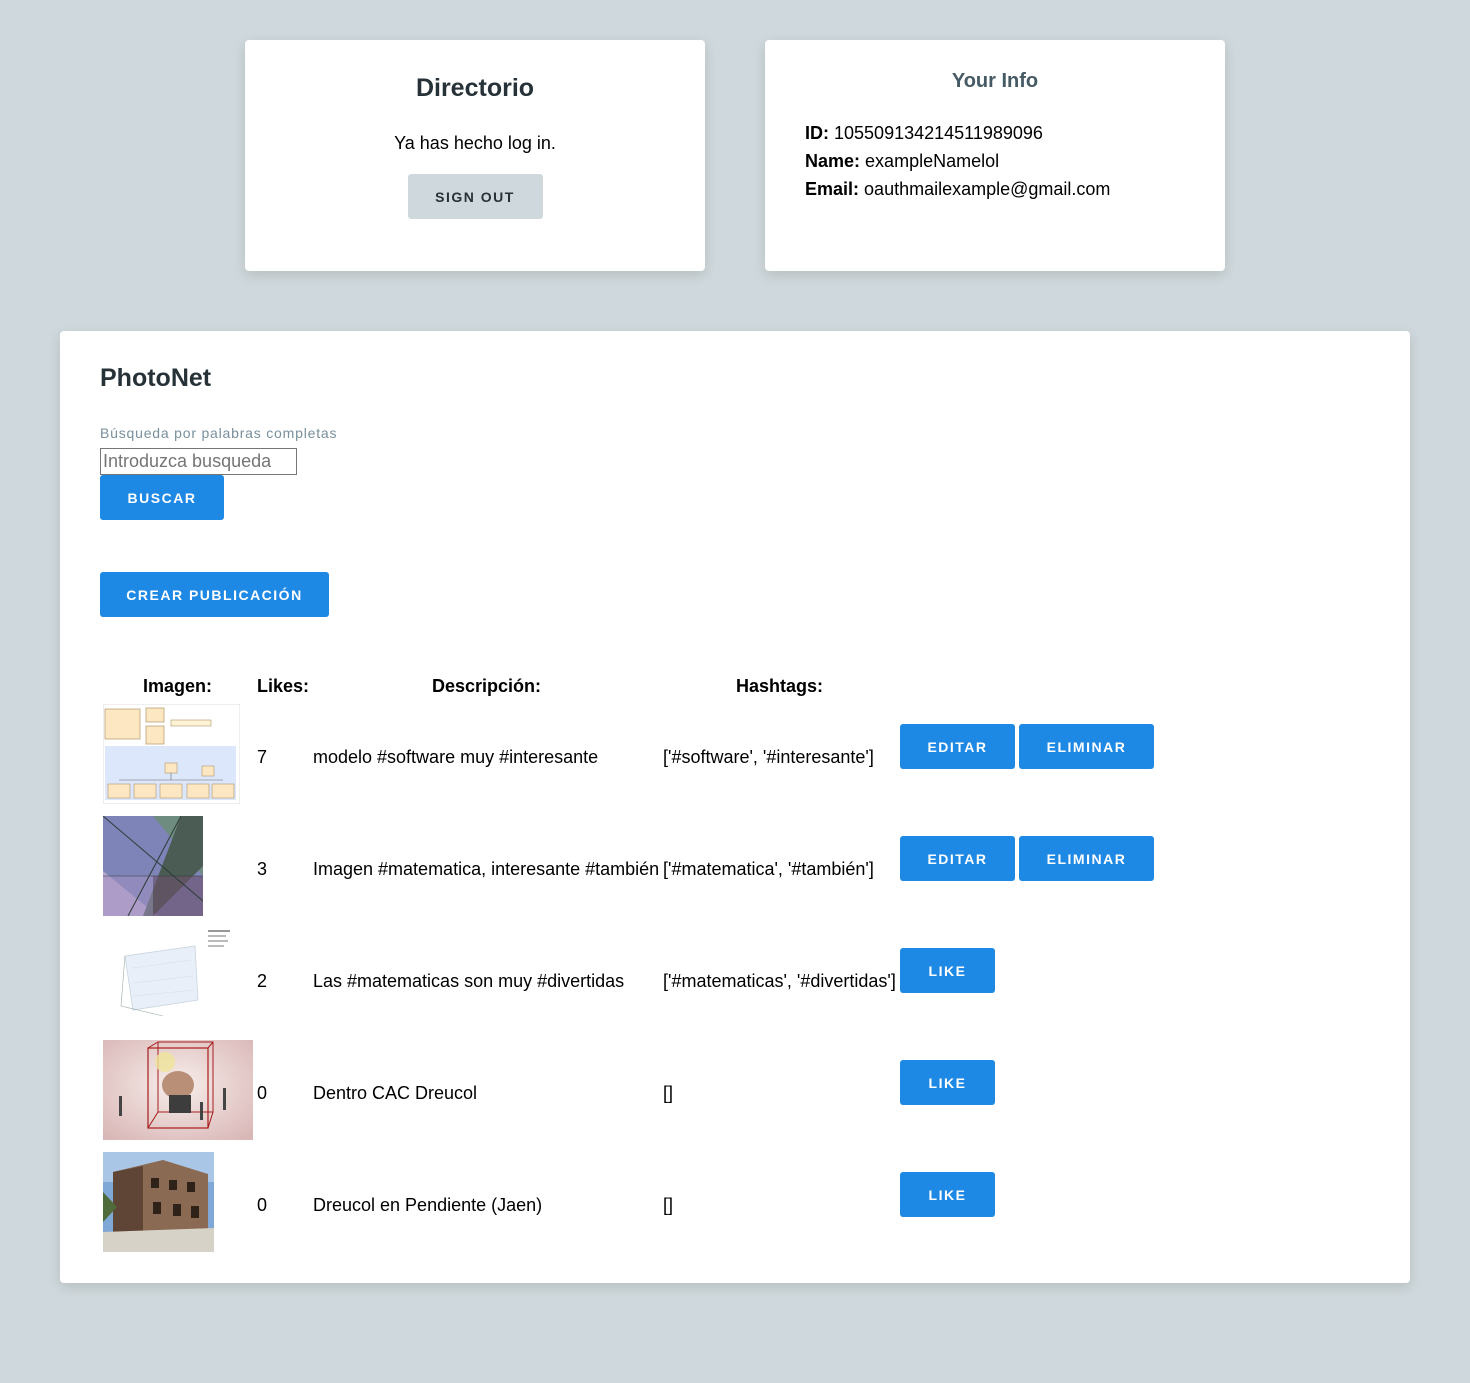 This screenshot has height=1383, width=1470. What do you see at coordinates (198, 461) in the screenshot?
I see `search-input` at bounding box center [198, 461].